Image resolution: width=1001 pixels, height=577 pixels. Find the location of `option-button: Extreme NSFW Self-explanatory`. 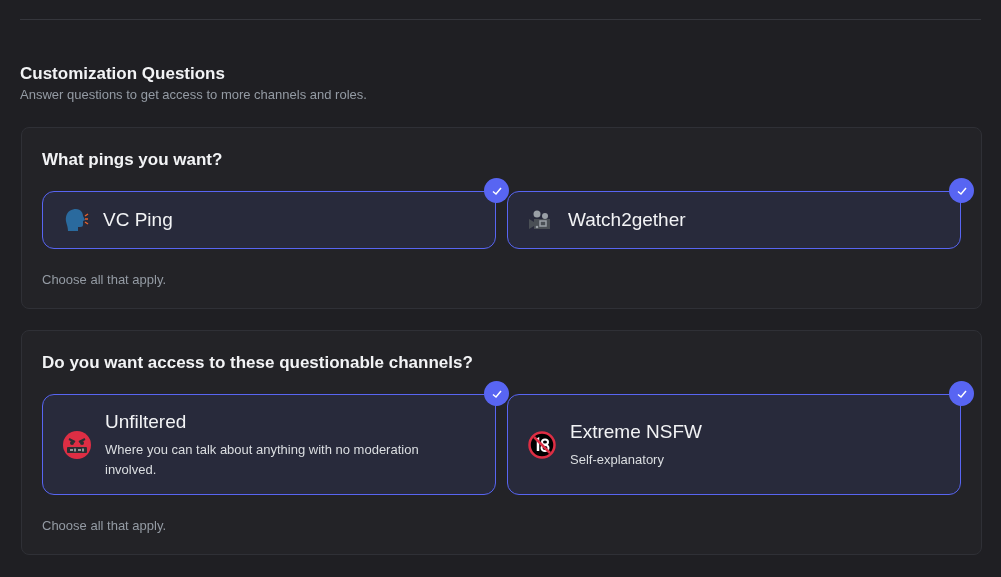

option-button: Extreme NSFW Self-explanatory is located at coordinates (734, 444).